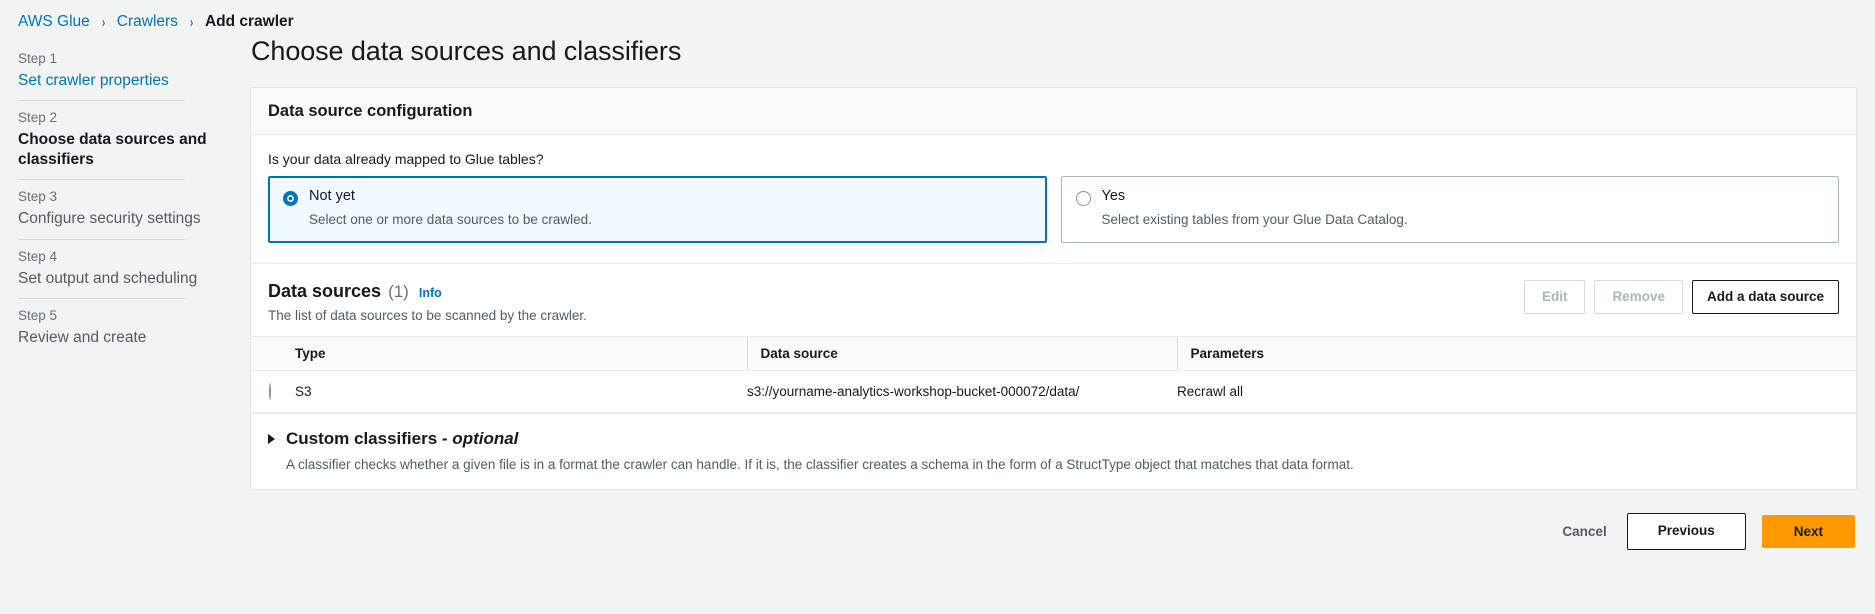 The height and width of the screenshot is (614, 1875). Describe the element at coordinates (1686, 531) in the screenshot. I see `previous-button: Previous` at that location.